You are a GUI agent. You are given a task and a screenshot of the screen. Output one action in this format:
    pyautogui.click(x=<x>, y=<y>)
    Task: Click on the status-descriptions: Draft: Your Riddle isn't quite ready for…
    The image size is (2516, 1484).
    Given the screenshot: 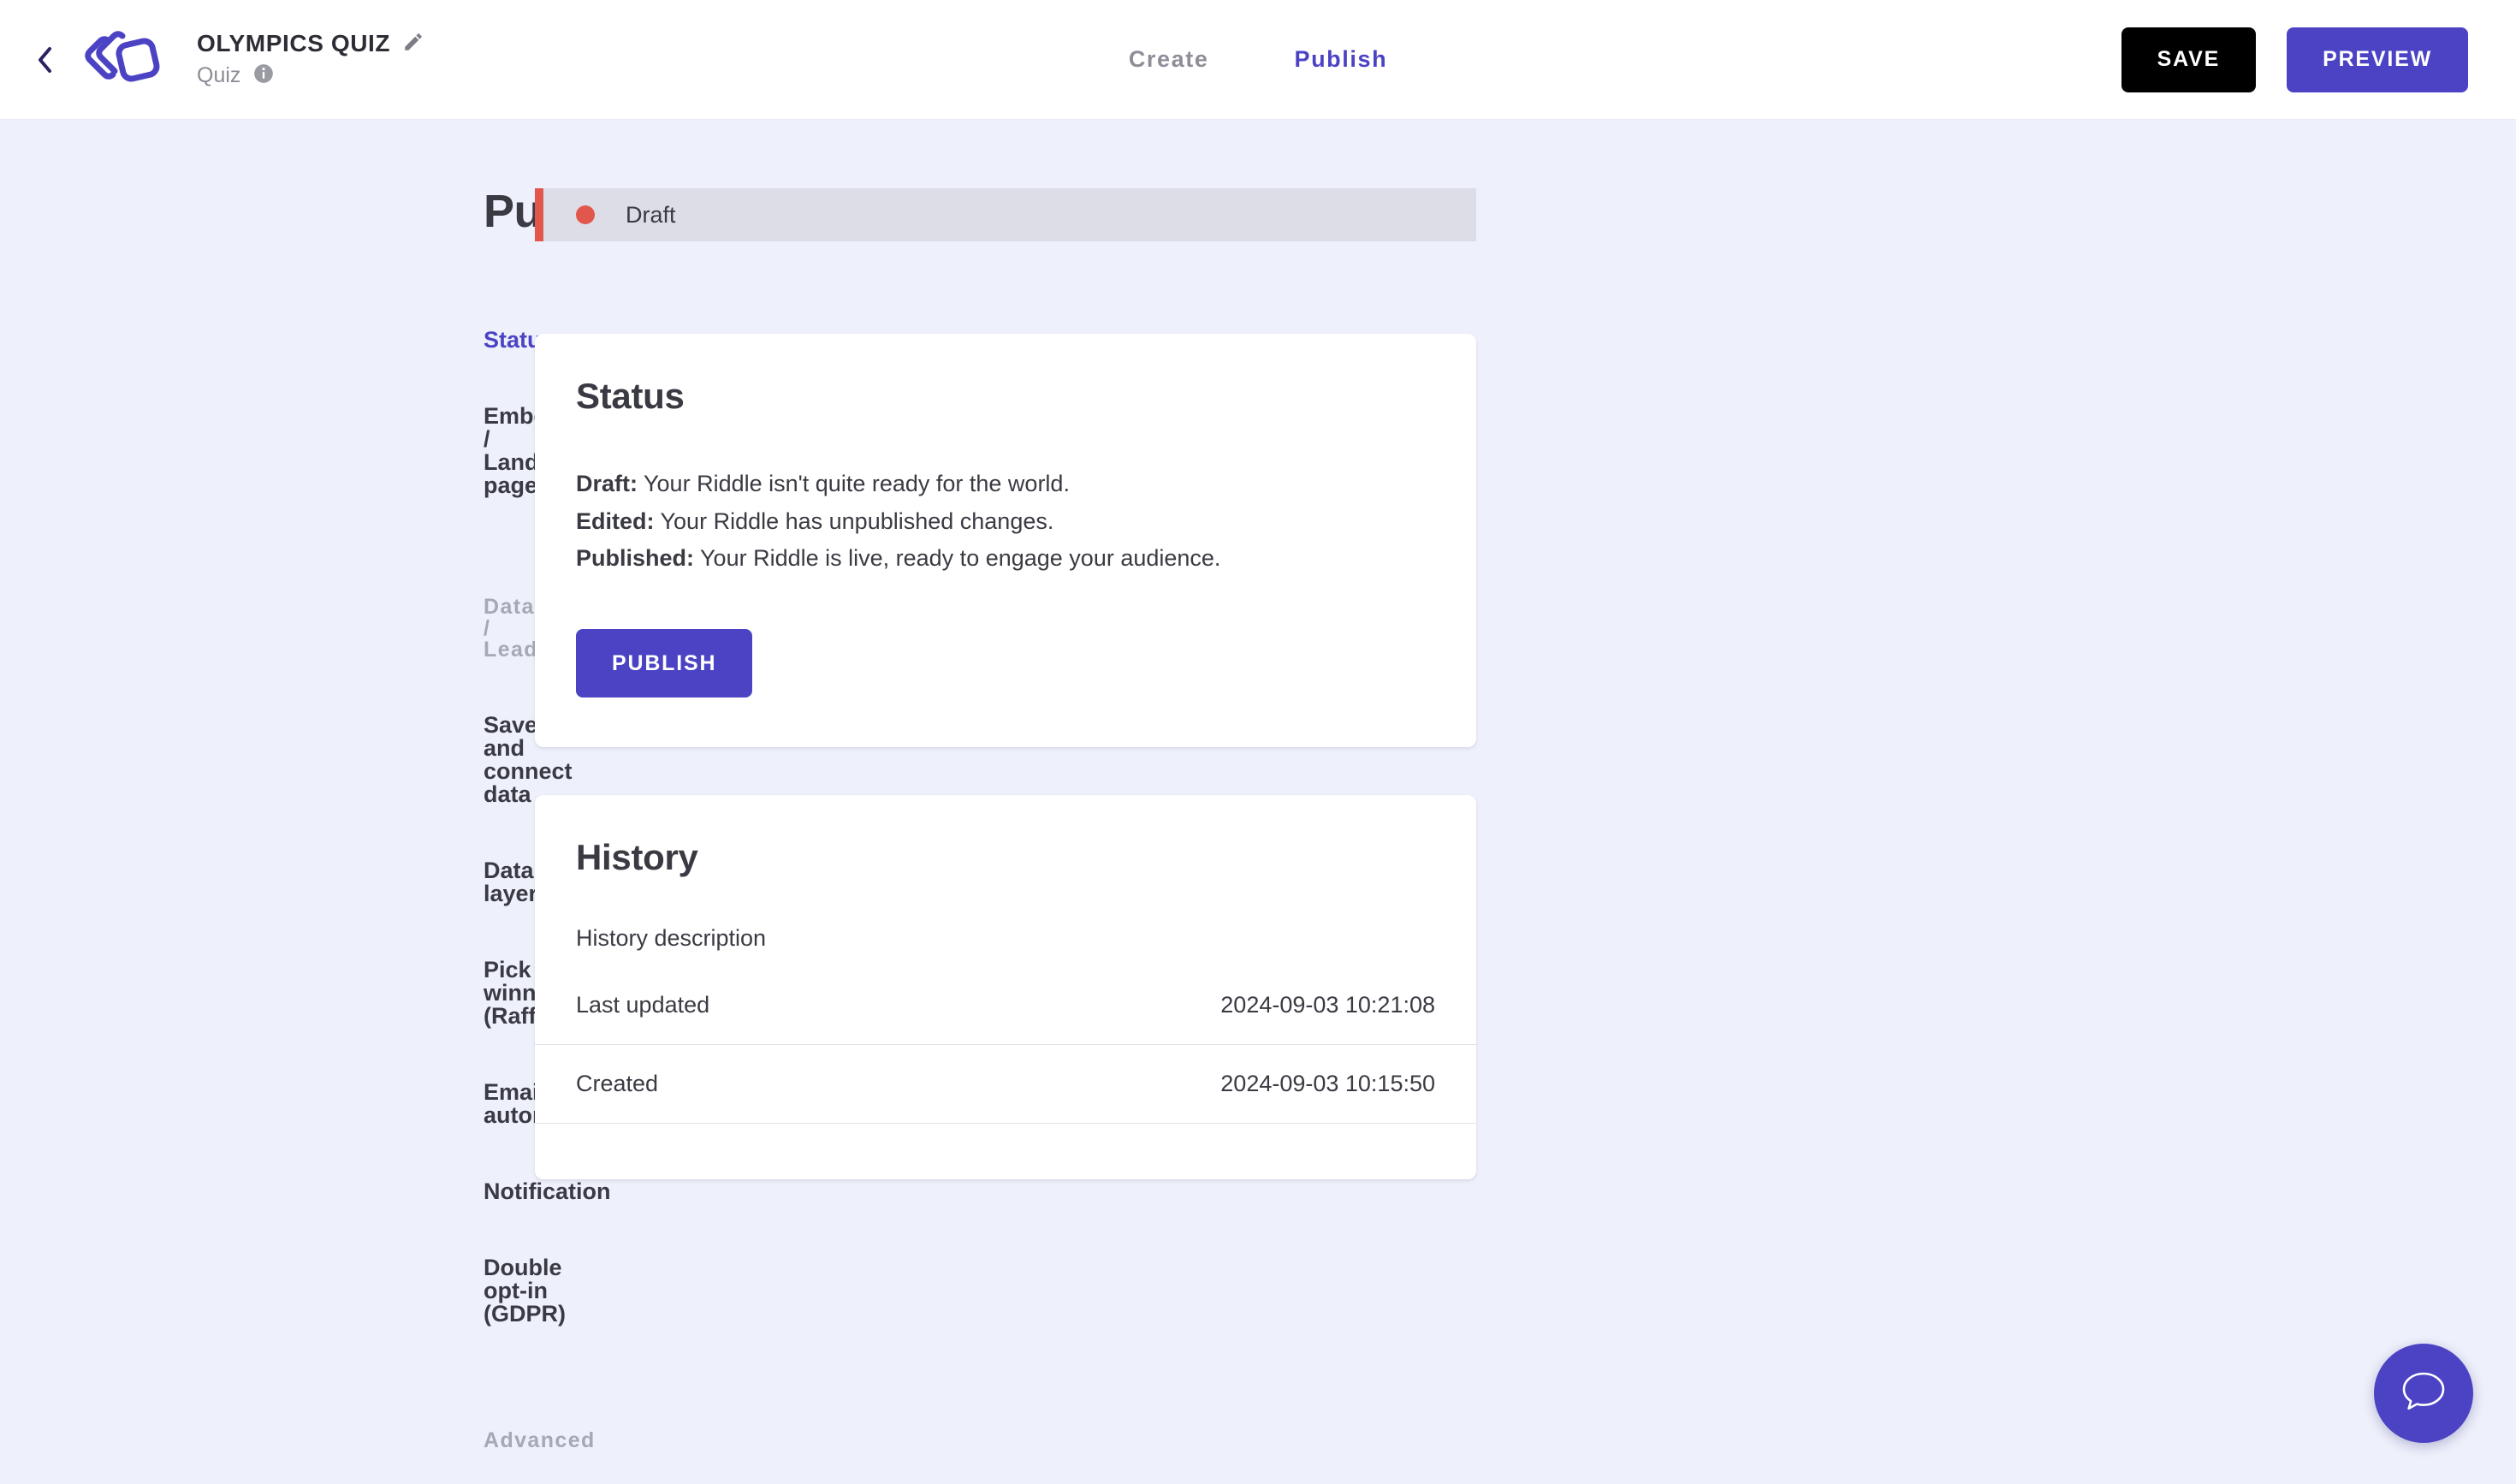 What is the action you would take?
    pyautogui.click(x=1005, y=522)
    